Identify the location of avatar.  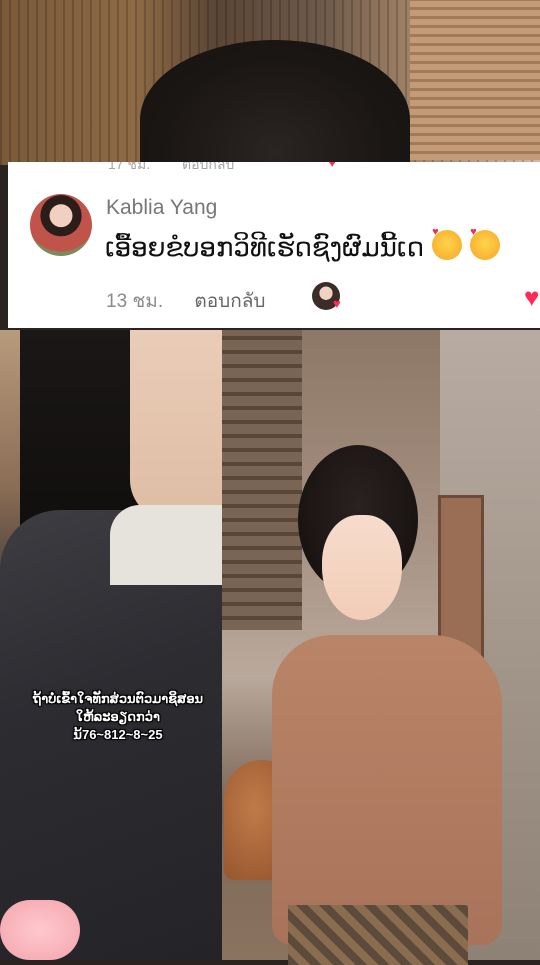
(61, 225).